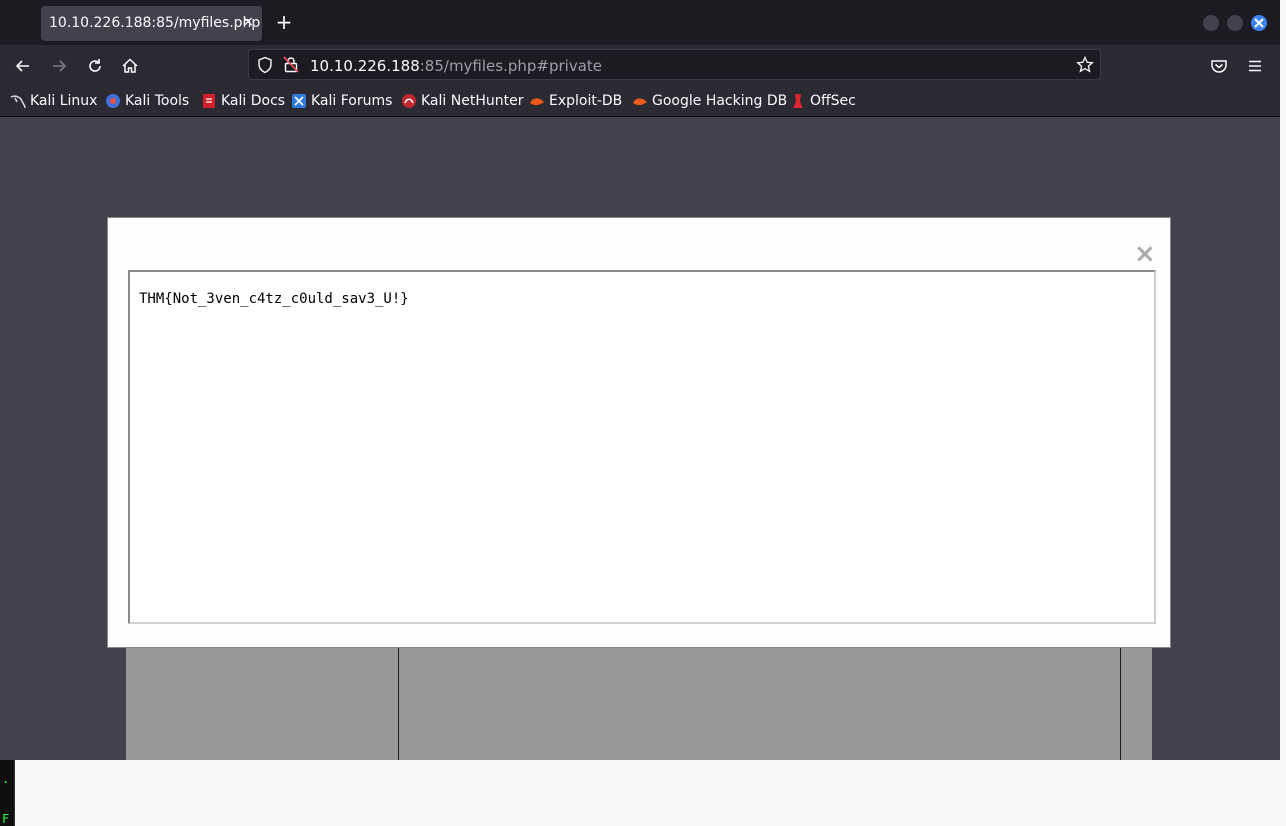 This screenshot has height=826, width=1286. I want to click on bookmark-label: Exploit-DB, so click(586, 101).